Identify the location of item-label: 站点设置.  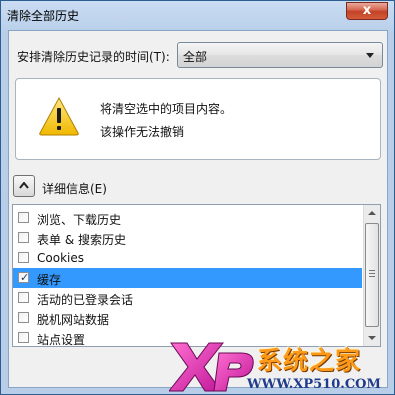
(61, 340).